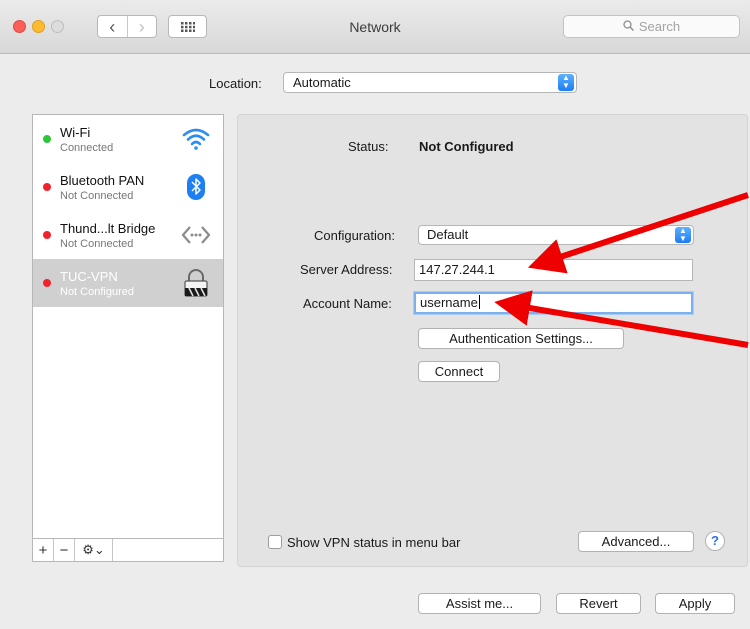  I want to click on add-service-button: +, so click(43, 550).